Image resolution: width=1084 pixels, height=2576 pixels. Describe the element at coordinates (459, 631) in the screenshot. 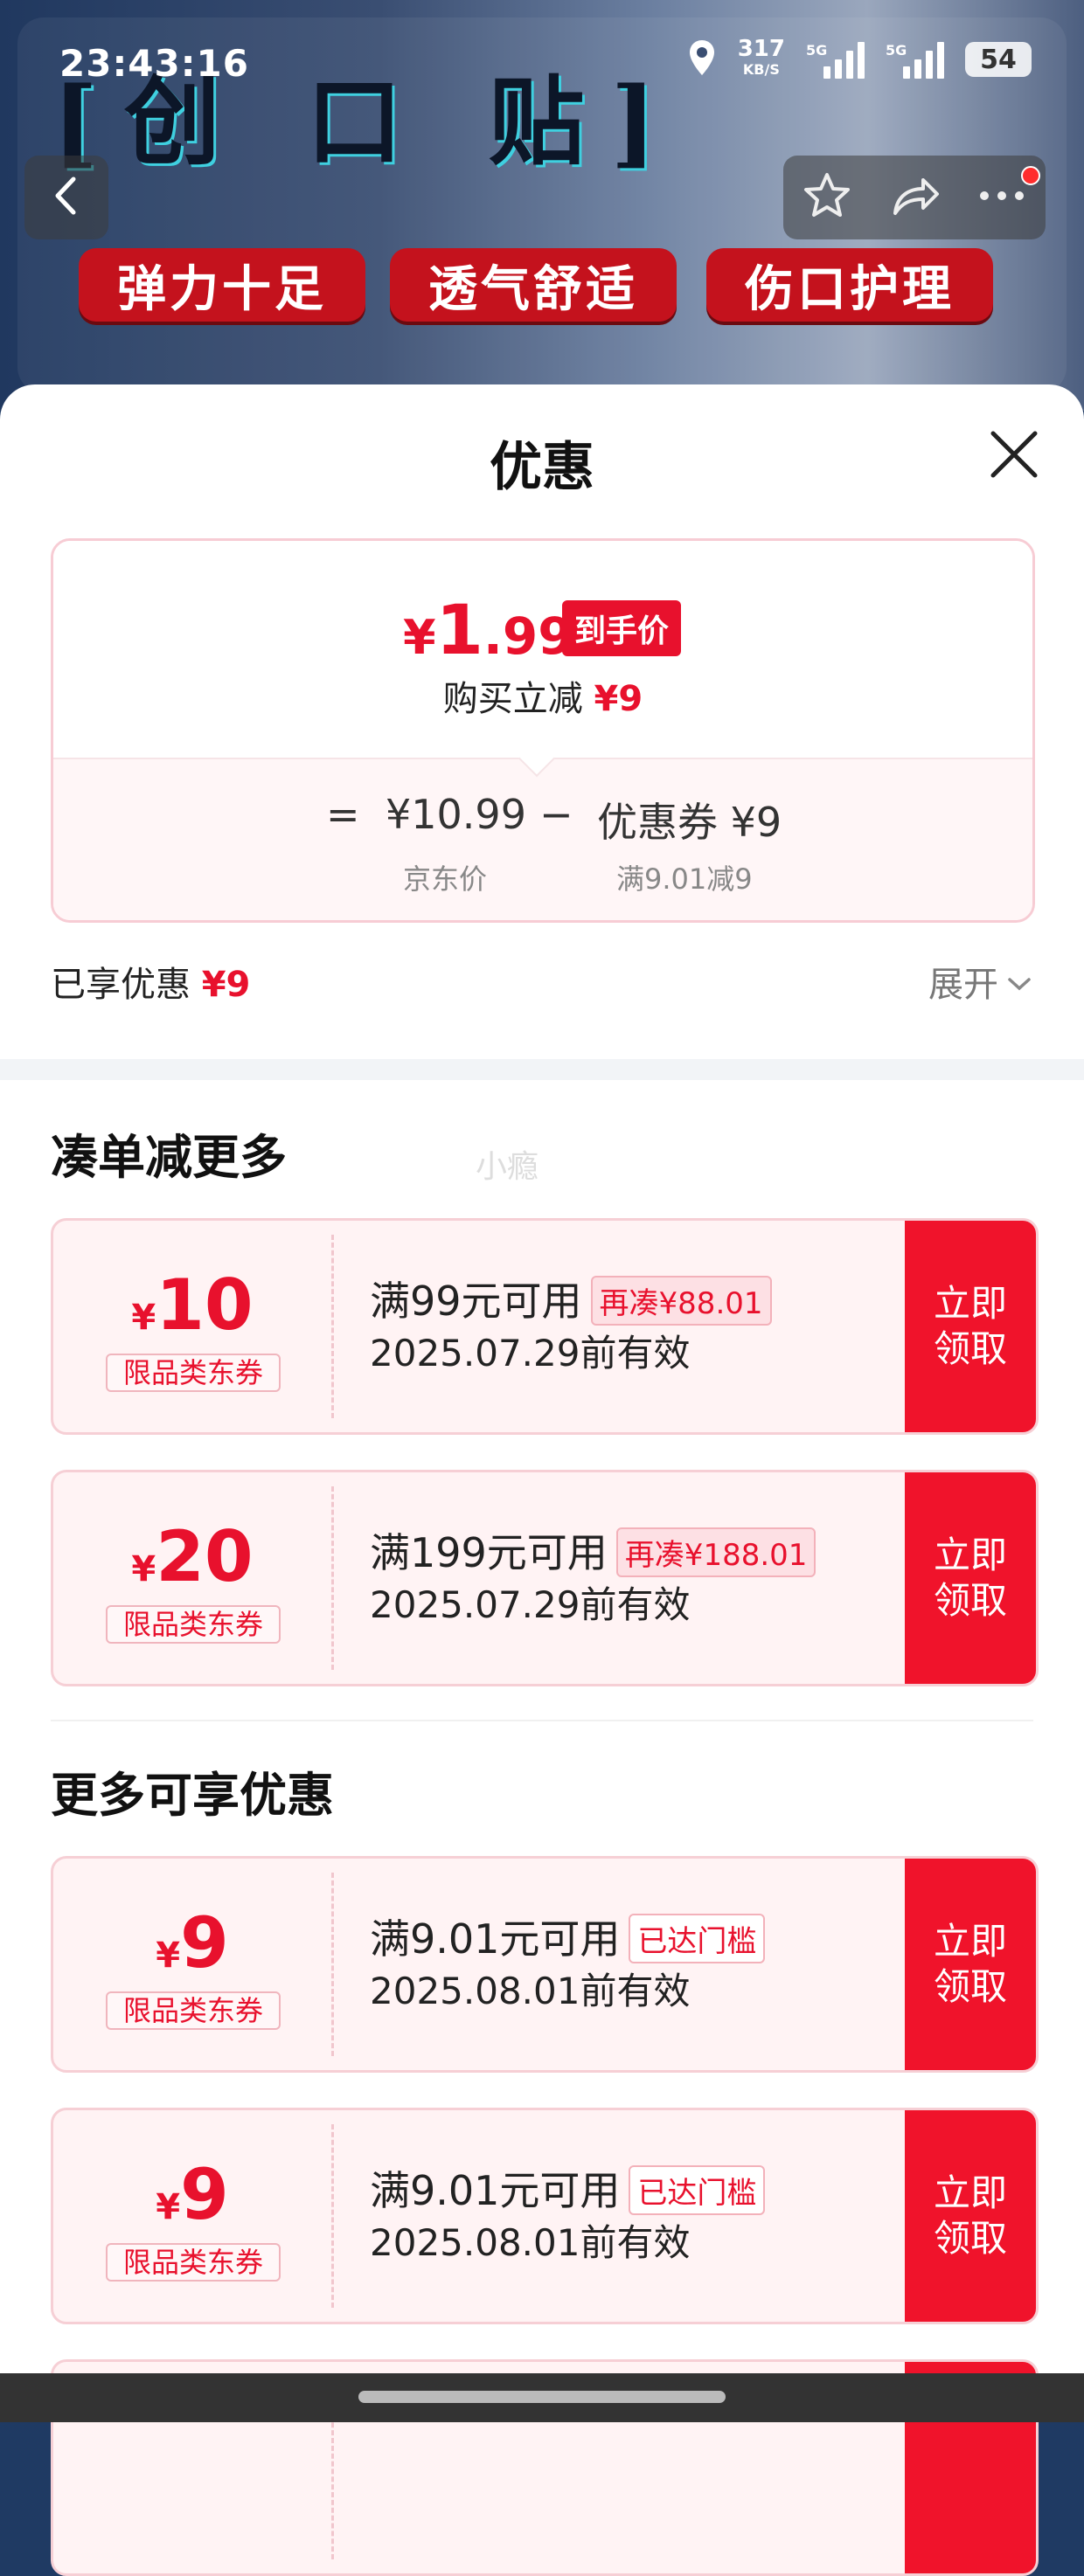

I see `final-price-int: 1` at that location.